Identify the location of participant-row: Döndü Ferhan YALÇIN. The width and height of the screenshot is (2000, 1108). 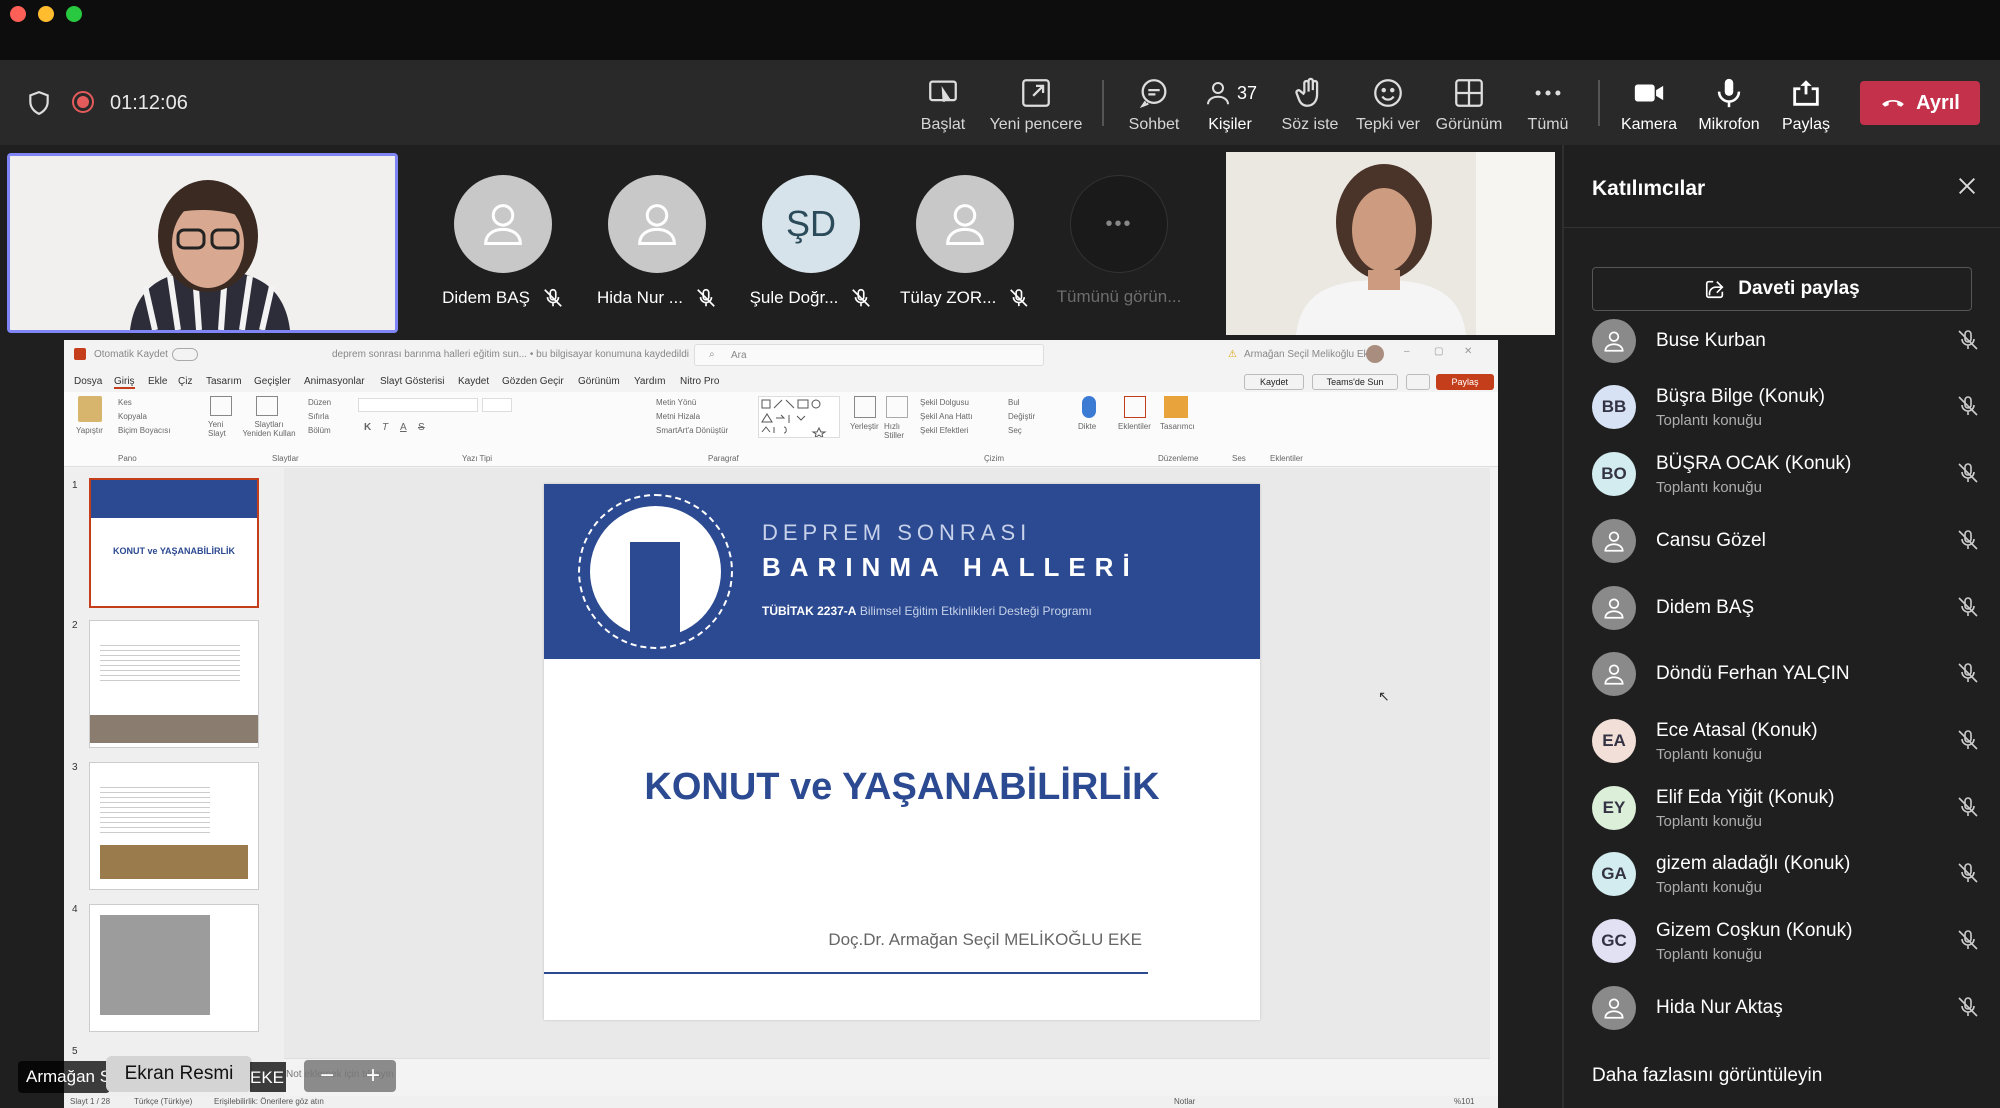
(1787, 674).